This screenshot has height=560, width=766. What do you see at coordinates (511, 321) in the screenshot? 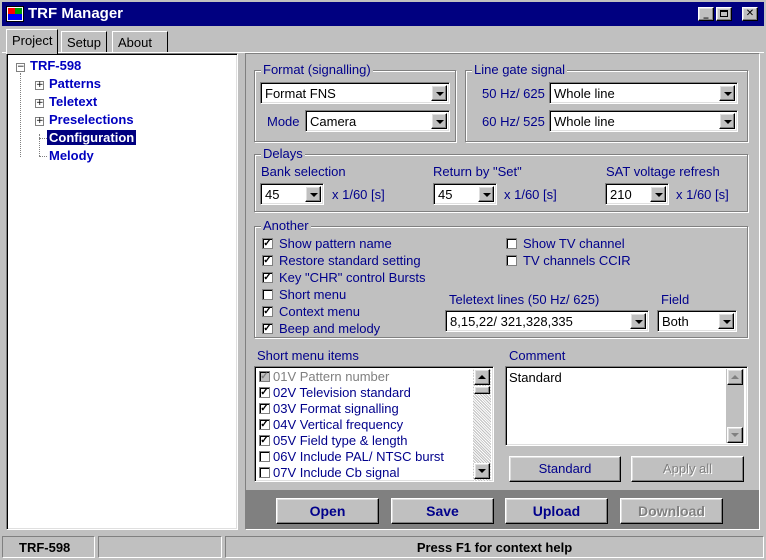
I see `teletext-value: 8,15,22/ 321,328,335` at bounding box center [511, 321].